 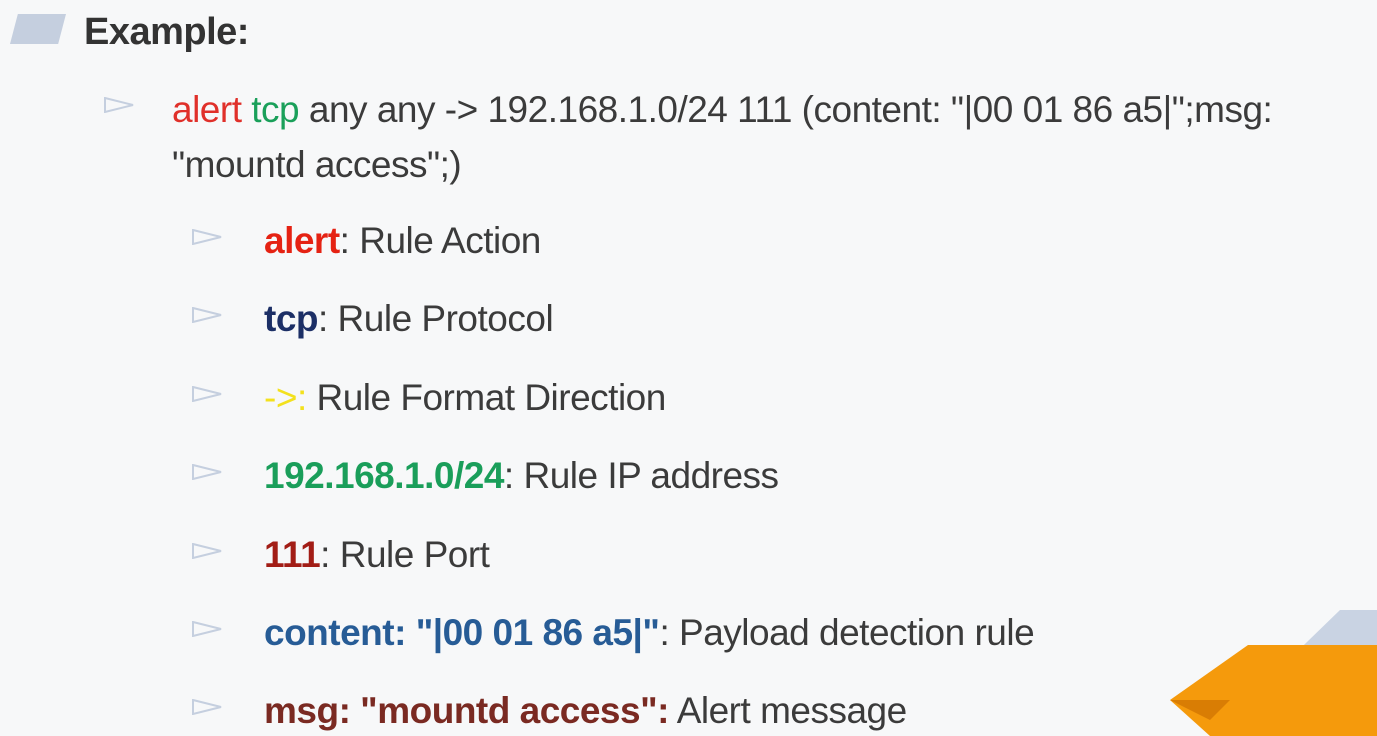 What do you see at coordinates (646, 475) in the screenshot?
I see `part-description: Rule IP address` at bounding box center [646, 475].